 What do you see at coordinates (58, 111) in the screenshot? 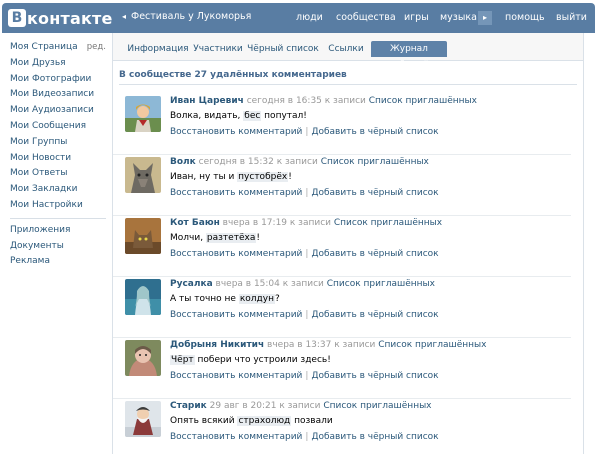
I see `sidebar-item-audio: Мои Аудиозаписи` at bounding box center [58, 111].